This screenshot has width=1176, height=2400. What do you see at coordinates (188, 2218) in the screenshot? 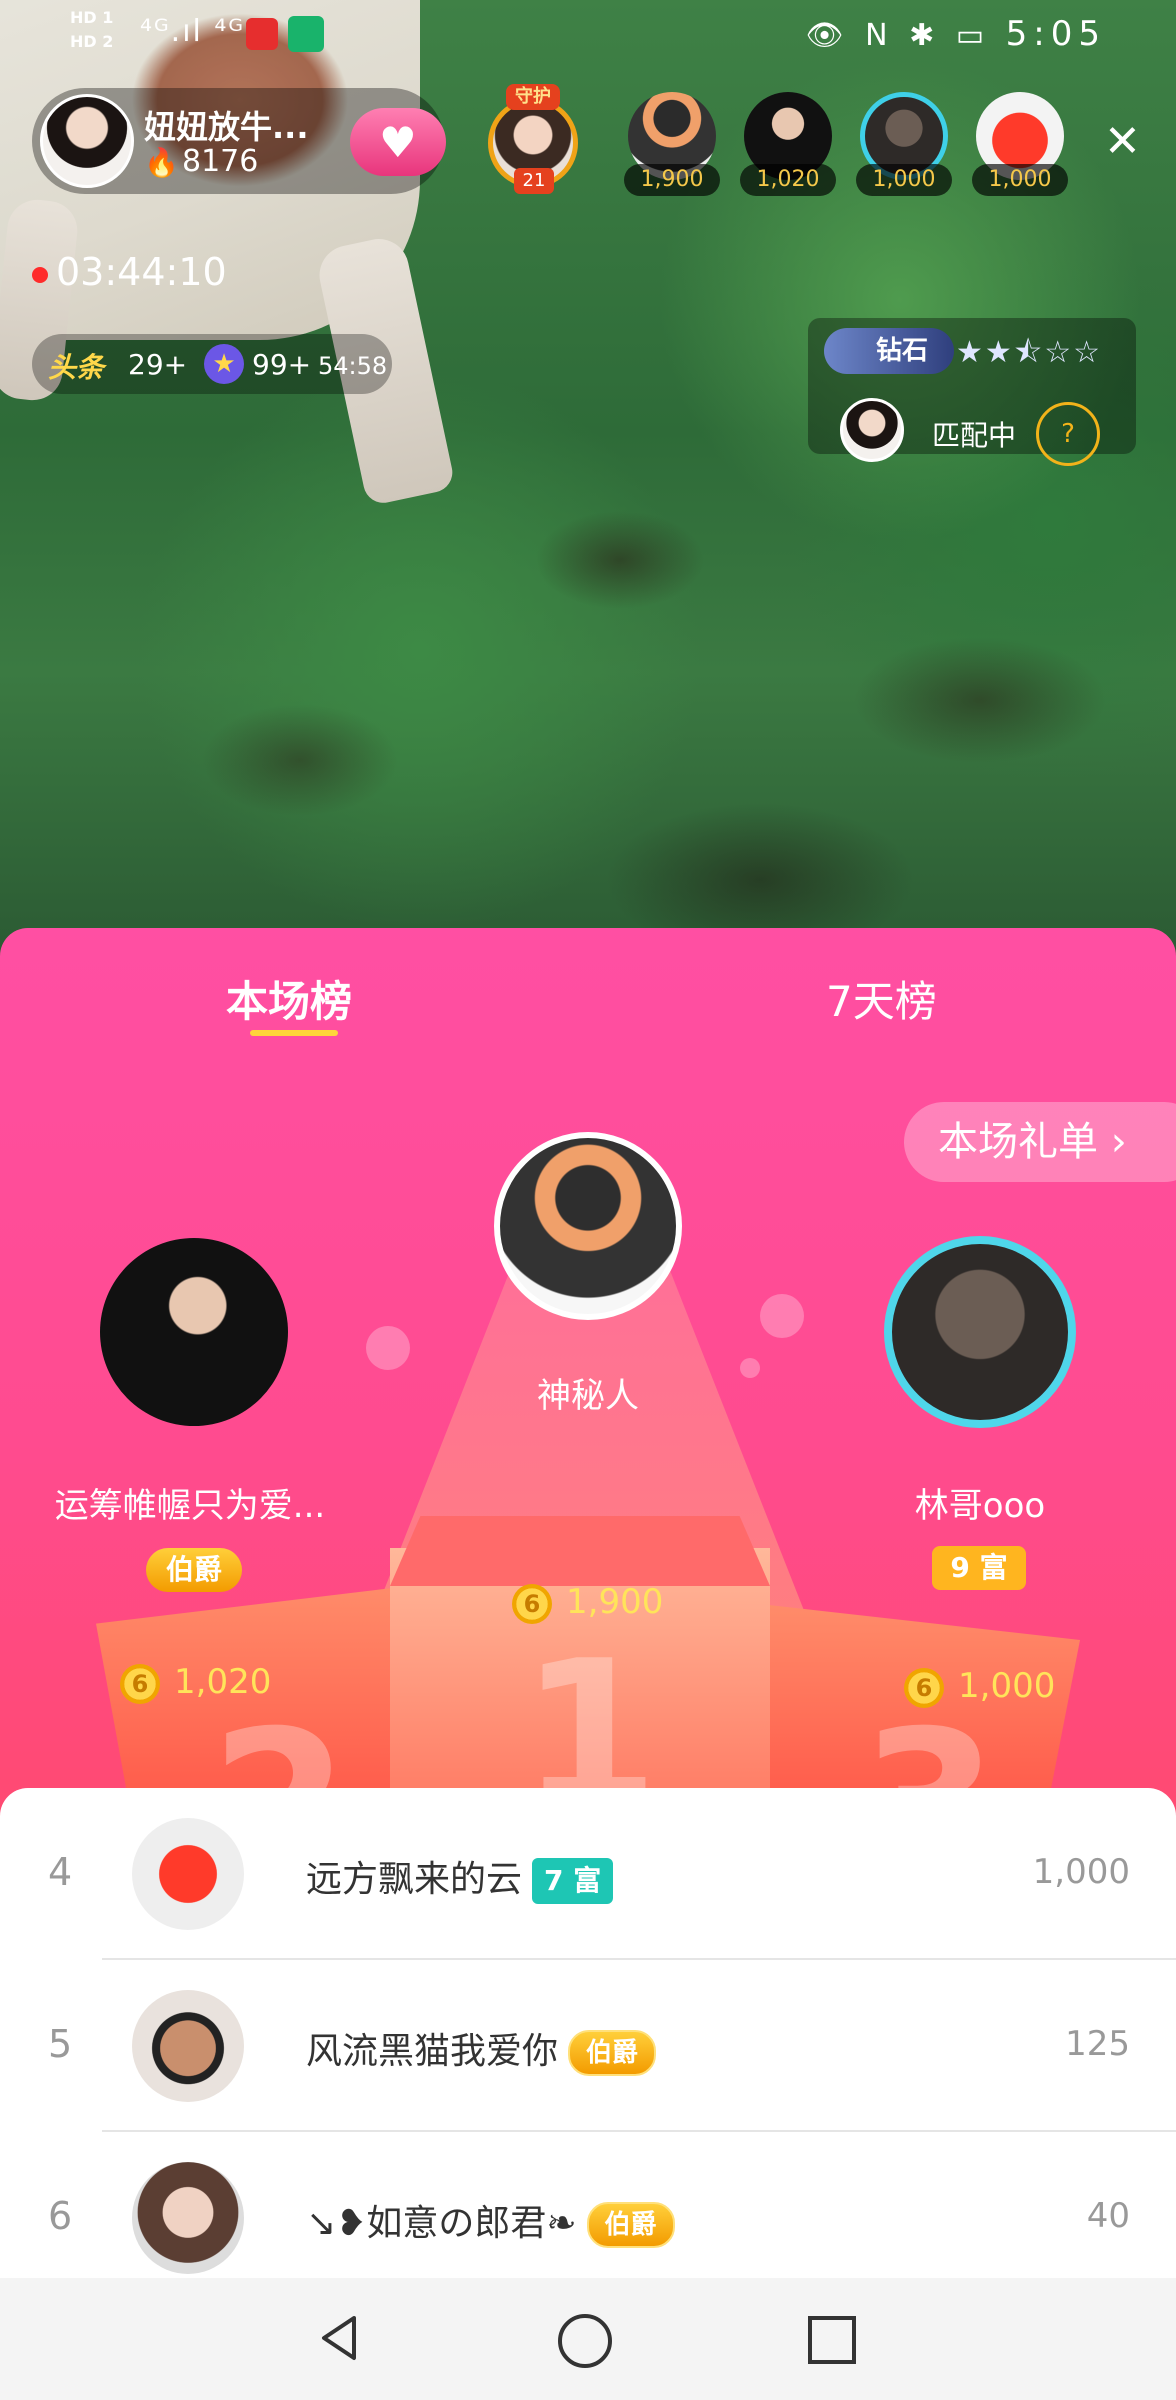
I see `woman-avatar-icon` at bounding box center [188, 2218].